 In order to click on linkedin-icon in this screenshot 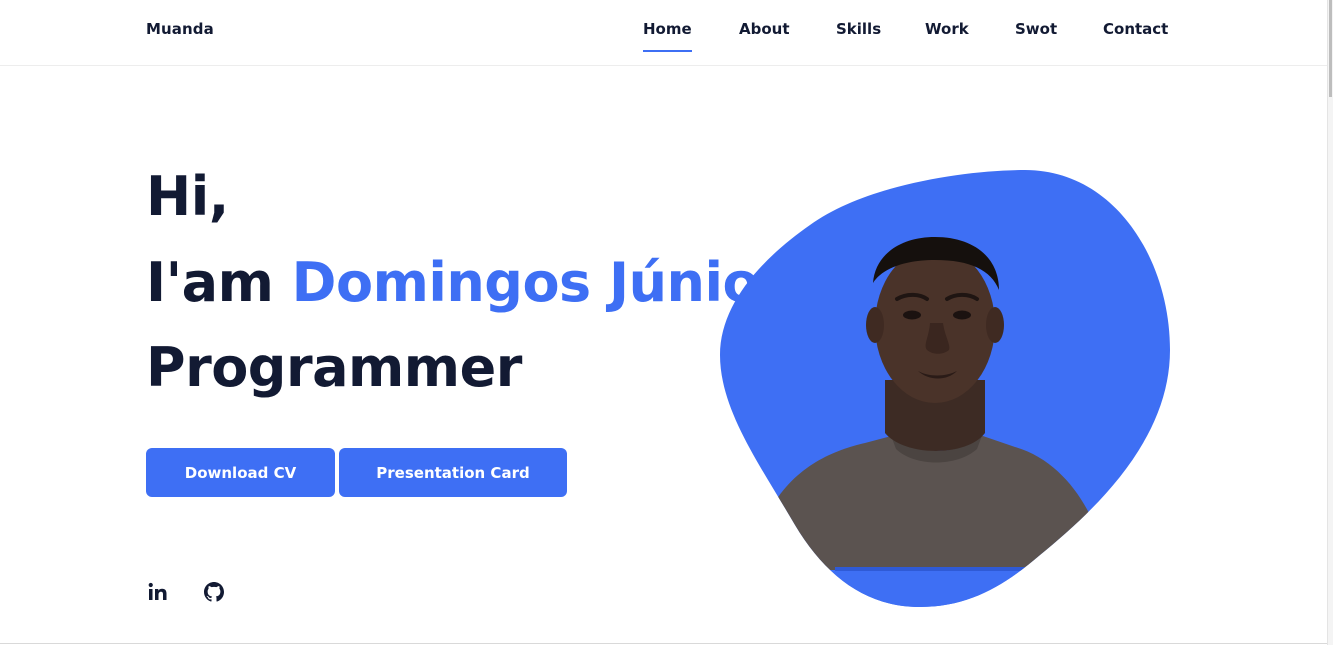, I will do `click(158, 592)`.